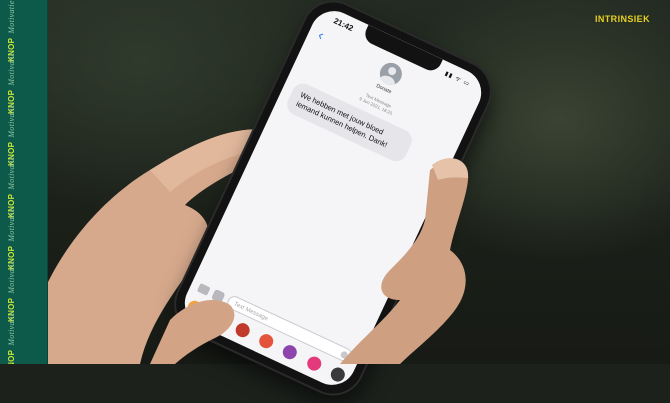  What do you see at coordinates (450, 169) in the screenshot?
I see `right-fingertip` at bounding box center [450, 169].